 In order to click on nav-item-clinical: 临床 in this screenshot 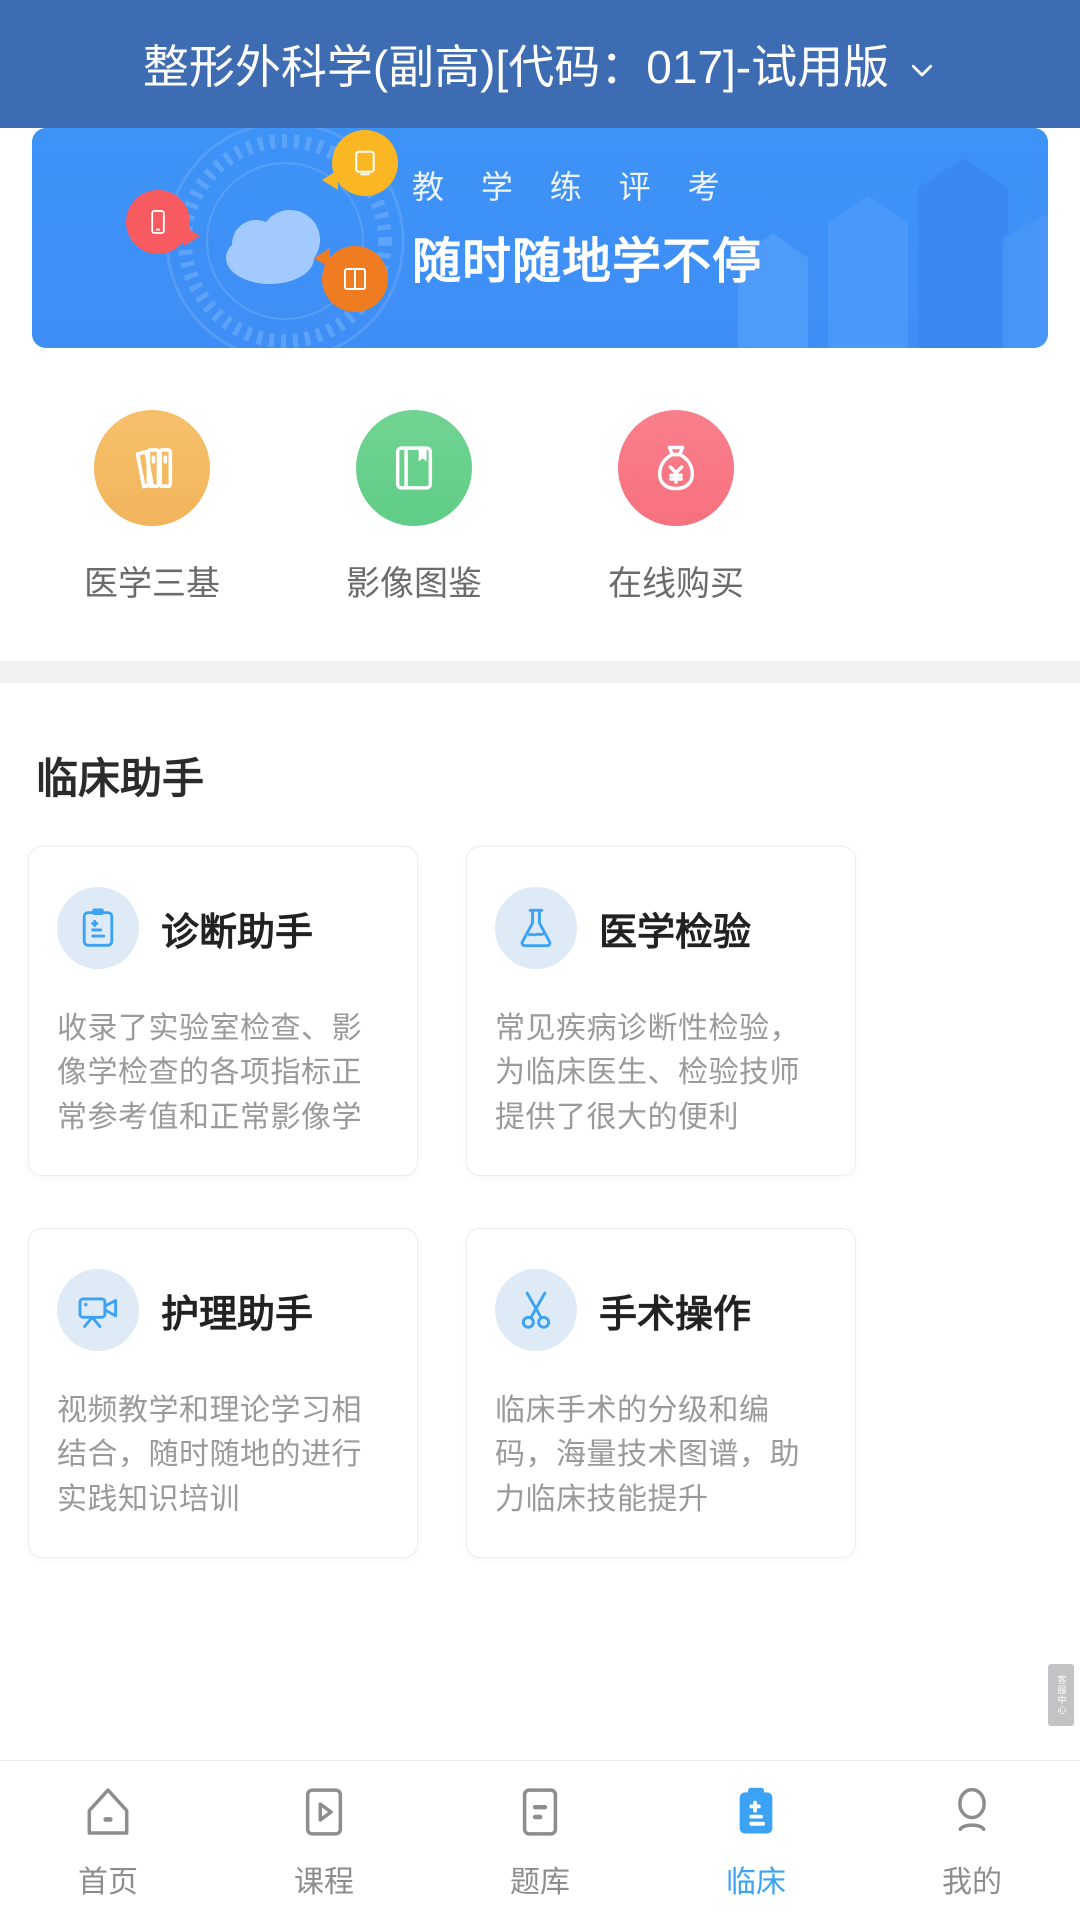, I will do `click(756, 1840)`.